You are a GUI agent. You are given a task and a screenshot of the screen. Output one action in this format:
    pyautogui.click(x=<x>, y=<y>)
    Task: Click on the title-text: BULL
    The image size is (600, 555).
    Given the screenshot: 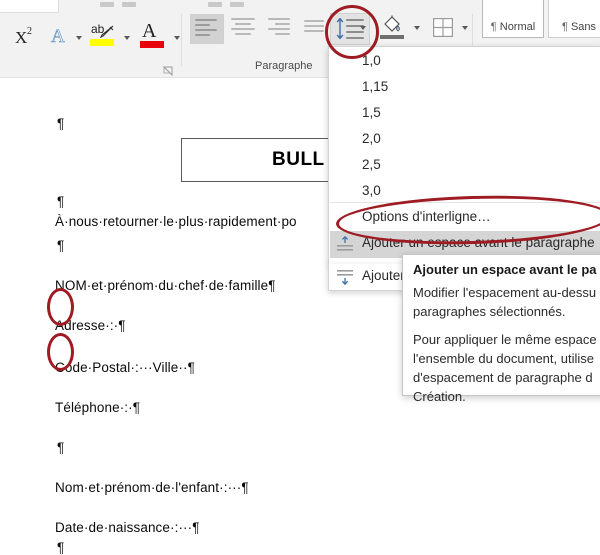 What is the action you would take?
    pyautogui.click(x=298, y=159)
    